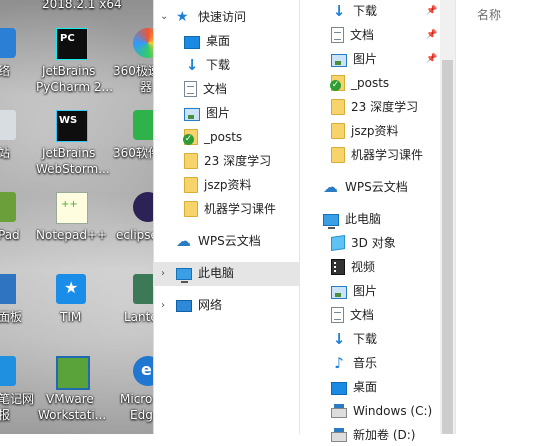 This screenshot has height=446, width=550. I want to click on pane2-item-documents-pc: 文档, so click(352, 315).